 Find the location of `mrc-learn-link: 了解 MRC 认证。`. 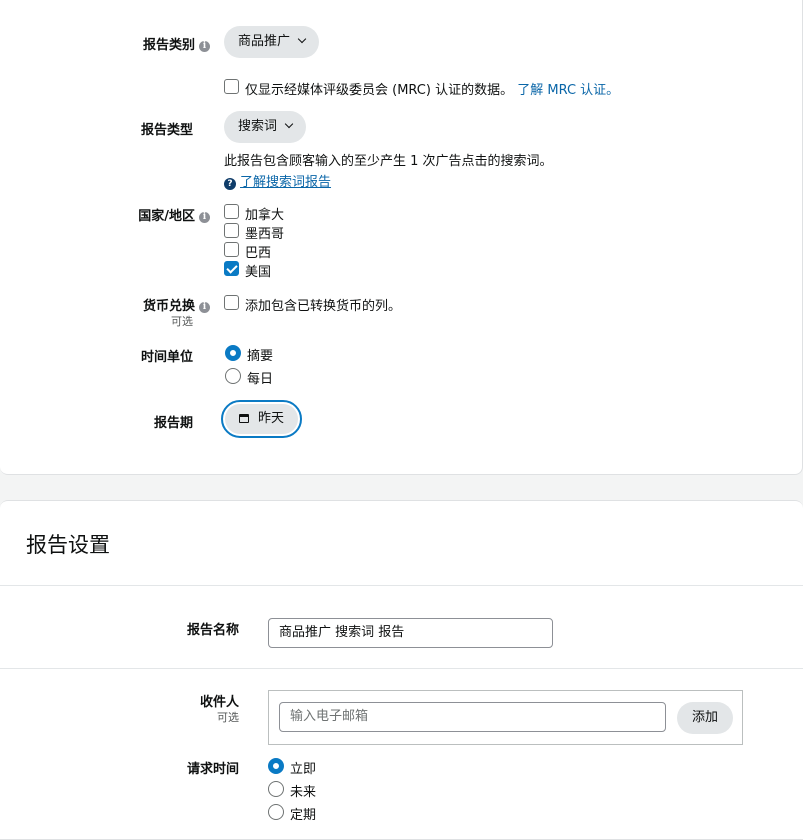

mrc-learn-link: 了解 MRC 认证。 is located at coordinates (568, 90).